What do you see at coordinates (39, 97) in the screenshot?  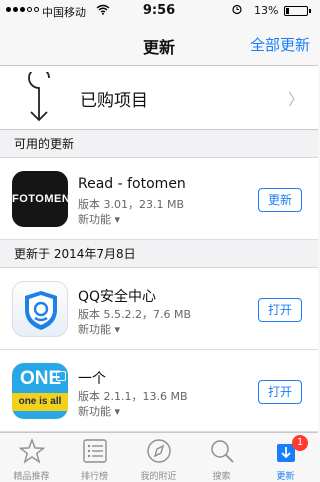 I see `purchased-icon` at bounding box center [39, 97].